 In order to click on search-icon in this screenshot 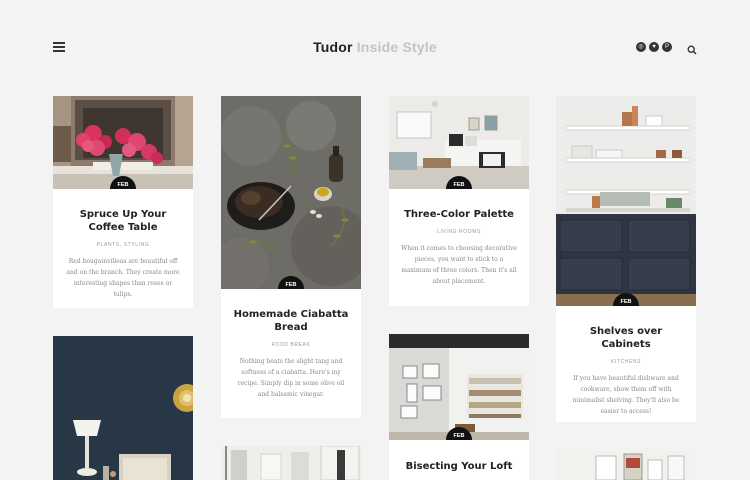, I will do `click(692, 48)`.